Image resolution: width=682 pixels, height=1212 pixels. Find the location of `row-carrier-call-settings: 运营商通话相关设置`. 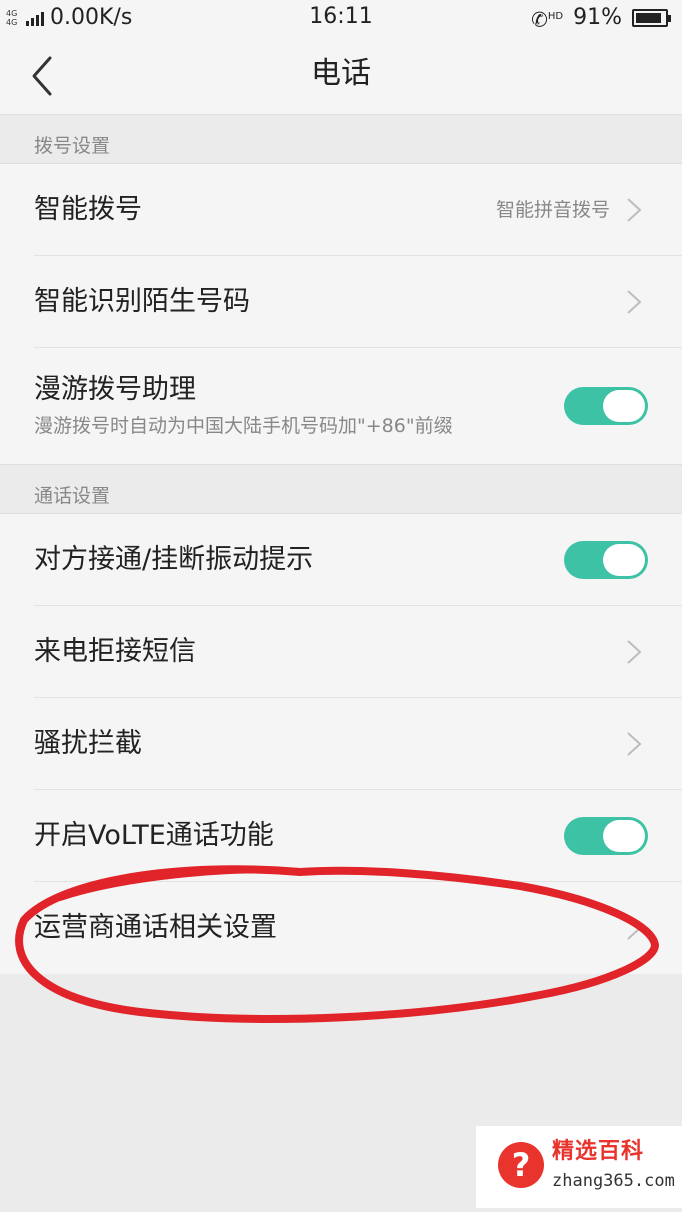

row-carrier-call-settings: 运营商通话相关设置 is located at coordinates (341, 928).